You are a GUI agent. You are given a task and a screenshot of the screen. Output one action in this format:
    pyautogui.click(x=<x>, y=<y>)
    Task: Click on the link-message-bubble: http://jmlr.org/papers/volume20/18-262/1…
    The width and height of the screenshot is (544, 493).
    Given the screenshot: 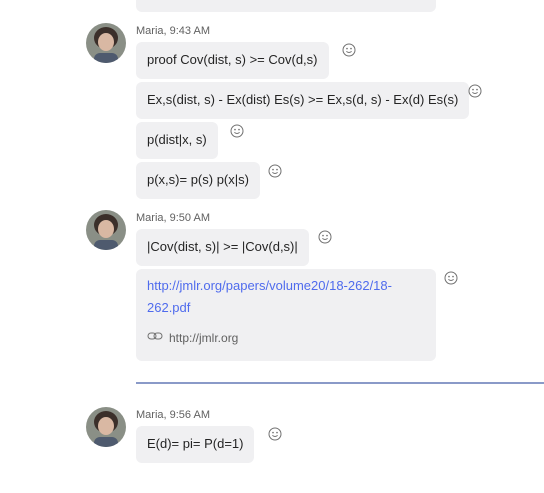 What is the action you would take?
    pyautogui.click(x=286, y=315)
    